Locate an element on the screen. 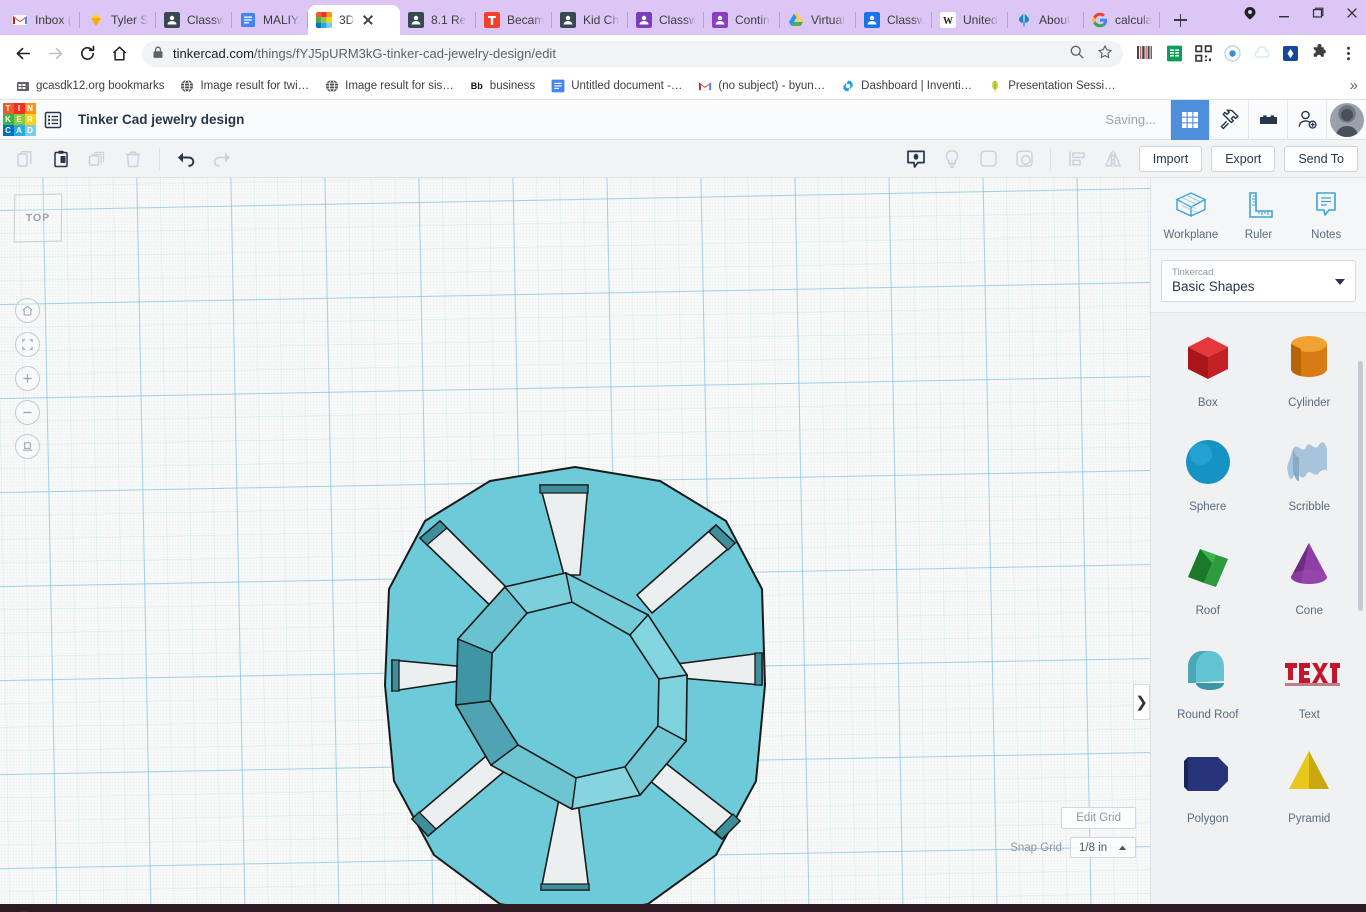 The width and height of the screenshot is (1366, 912). bookmark-item-3: Bb business is located at coordinates (502, 86).